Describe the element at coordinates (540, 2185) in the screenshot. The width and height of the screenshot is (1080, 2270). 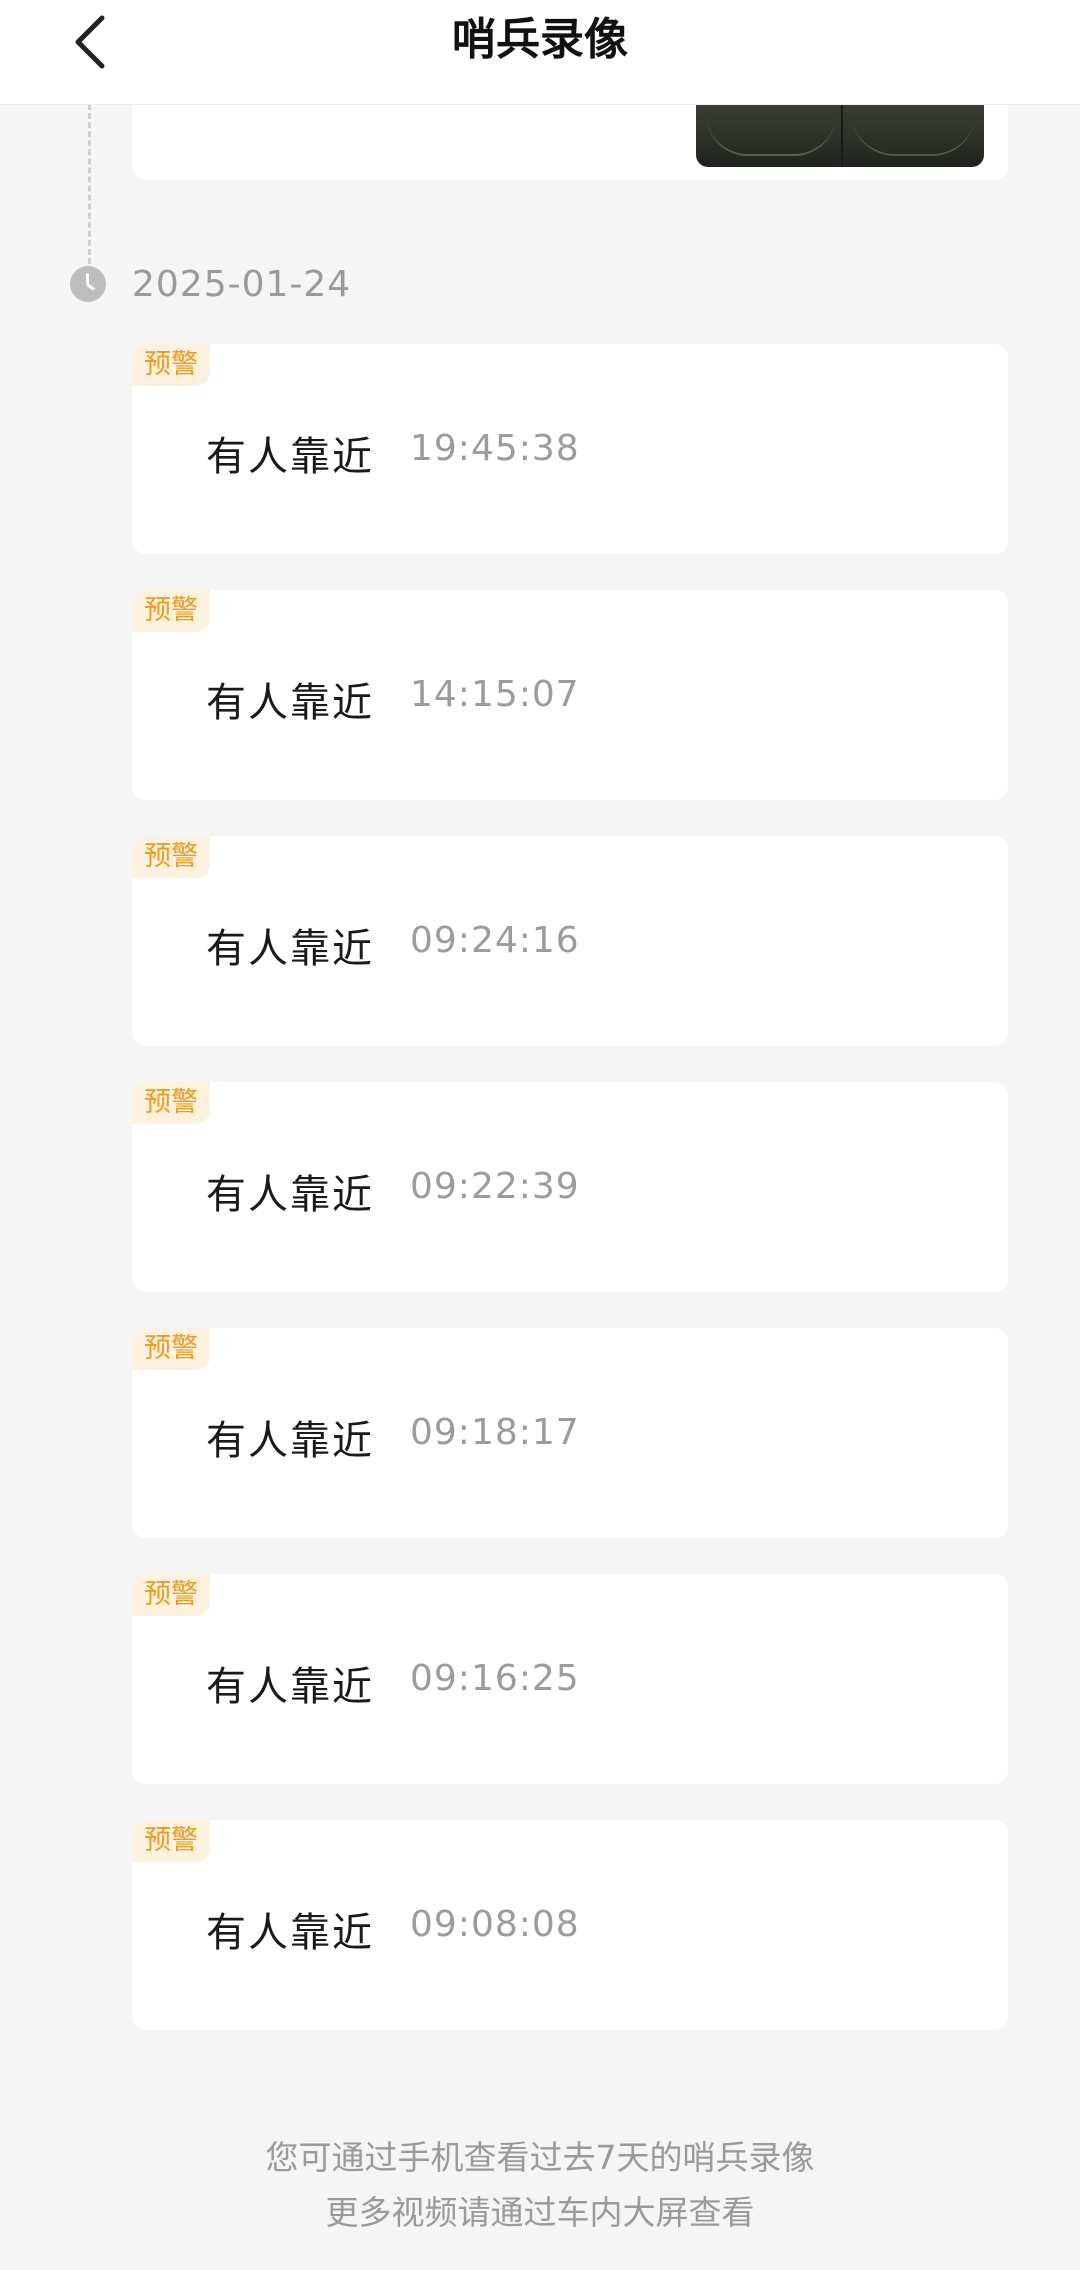
I see `footer-note: 您可通过手机查看过去7天的哨兵录像 更多视频请通过车内大屏查看` at that location.